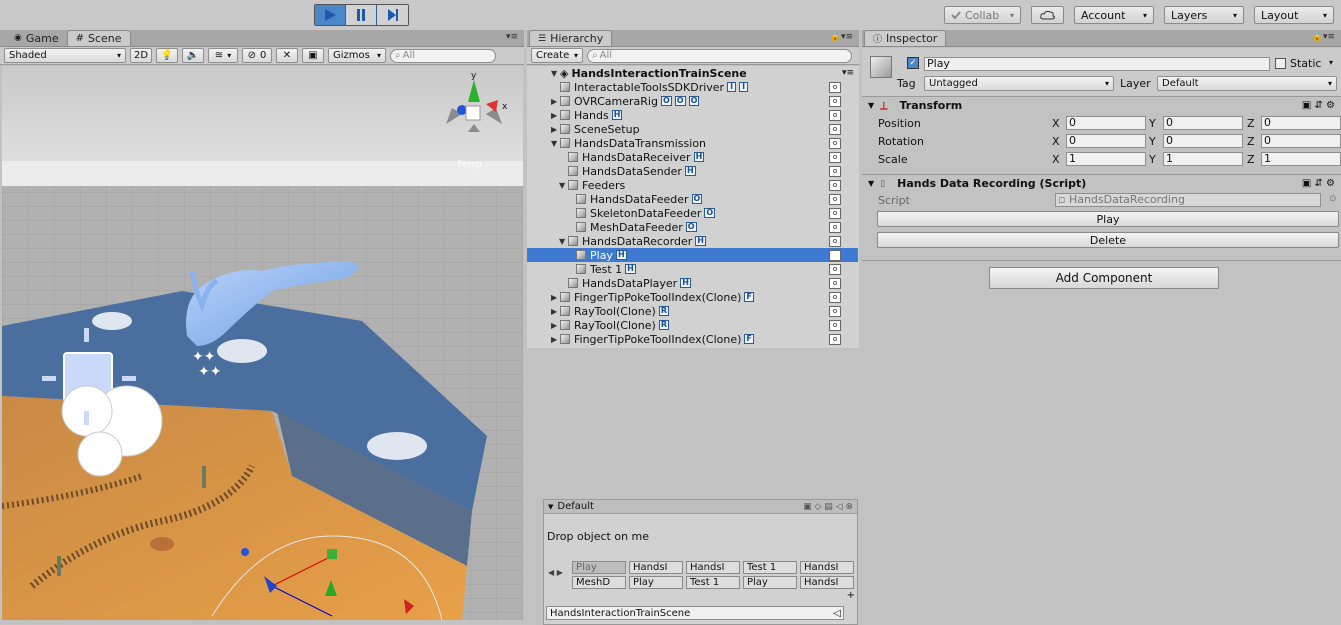 The height and width of the screenshot is (625, 1341). What do you see at coordinates (851, 595) in the screenshot?
I see `add-icon: +` at bounding box center [851, 595].